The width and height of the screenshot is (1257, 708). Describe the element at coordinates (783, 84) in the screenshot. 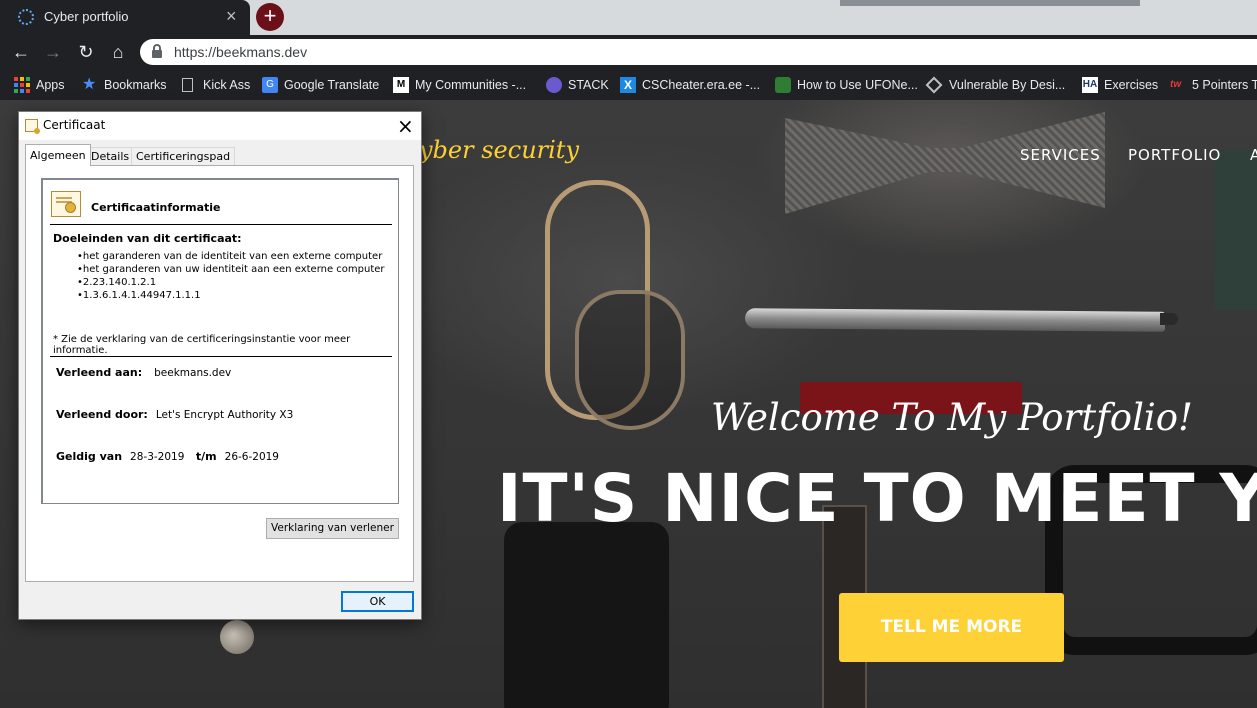

I see `ufonet-icon` at that location.